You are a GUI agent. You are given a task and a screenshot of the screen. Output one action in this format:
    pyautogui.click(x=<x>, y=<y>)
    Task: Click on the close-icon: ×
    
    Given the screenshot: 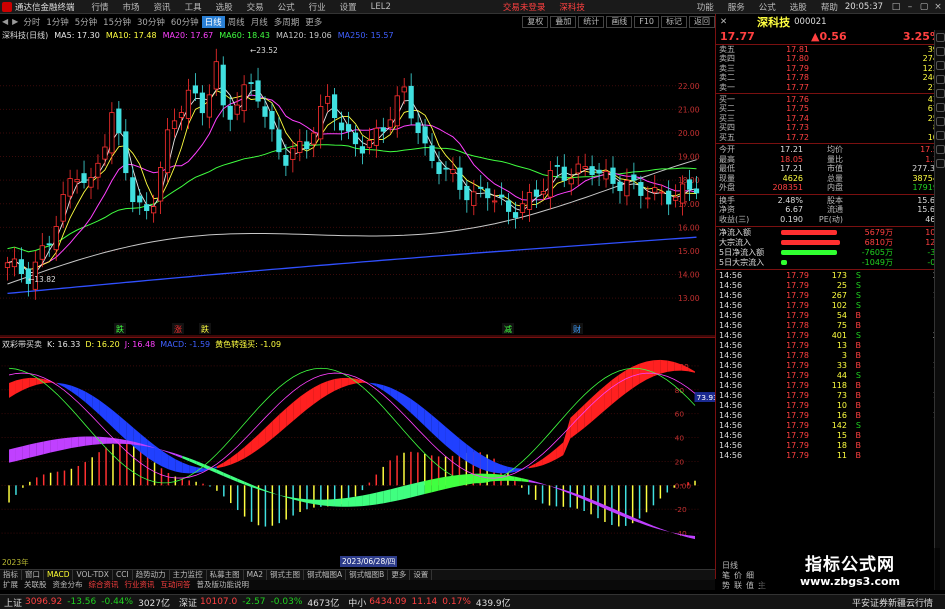 What is the action you would take?
    pyautogui.click(x=938, y=7)
    